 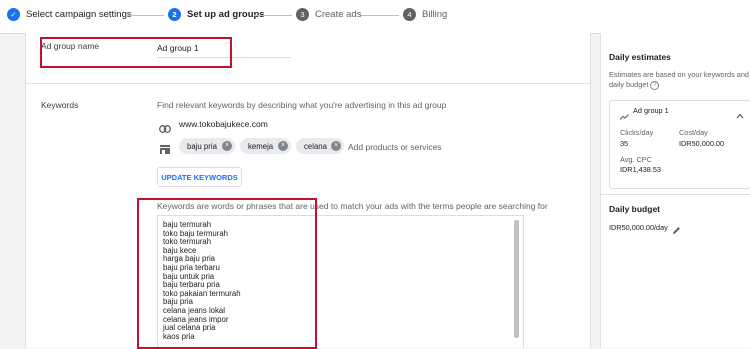 What do you see at coordinates (165, 129) in the screenshot?
I see `link-icon` at bounding box center [165, 129].